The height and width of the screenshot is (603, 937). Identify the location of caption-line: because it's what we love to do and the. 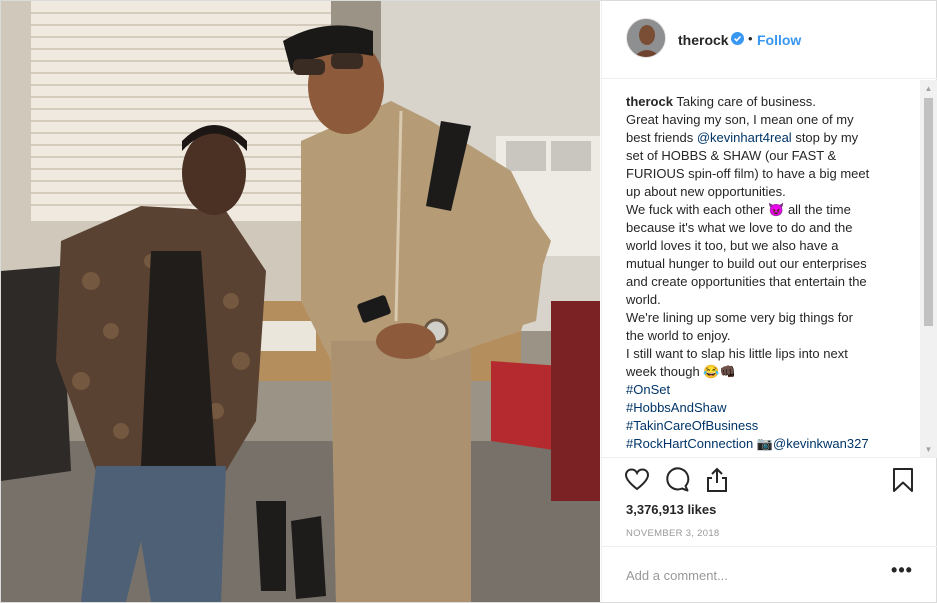
(739, 227).